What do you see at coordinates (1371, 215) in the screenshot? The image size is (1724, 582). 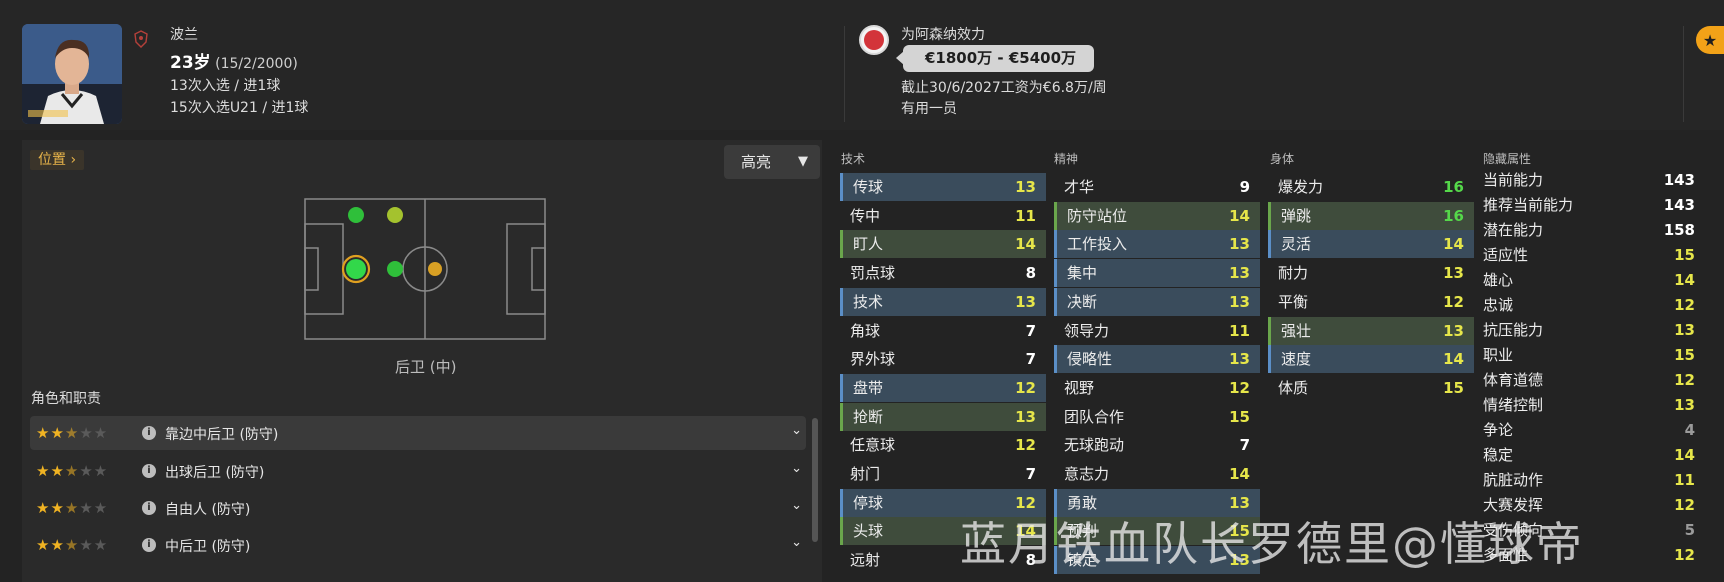 I see `attribute-row: 弹跳 16` at bounding box center [1371, 215].